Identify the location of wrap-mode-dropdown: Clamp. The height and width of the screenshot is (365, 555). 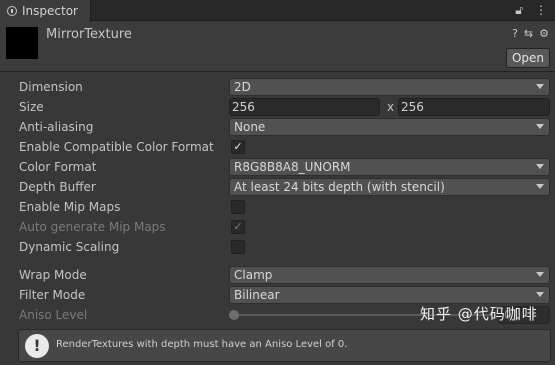
(389, 275).